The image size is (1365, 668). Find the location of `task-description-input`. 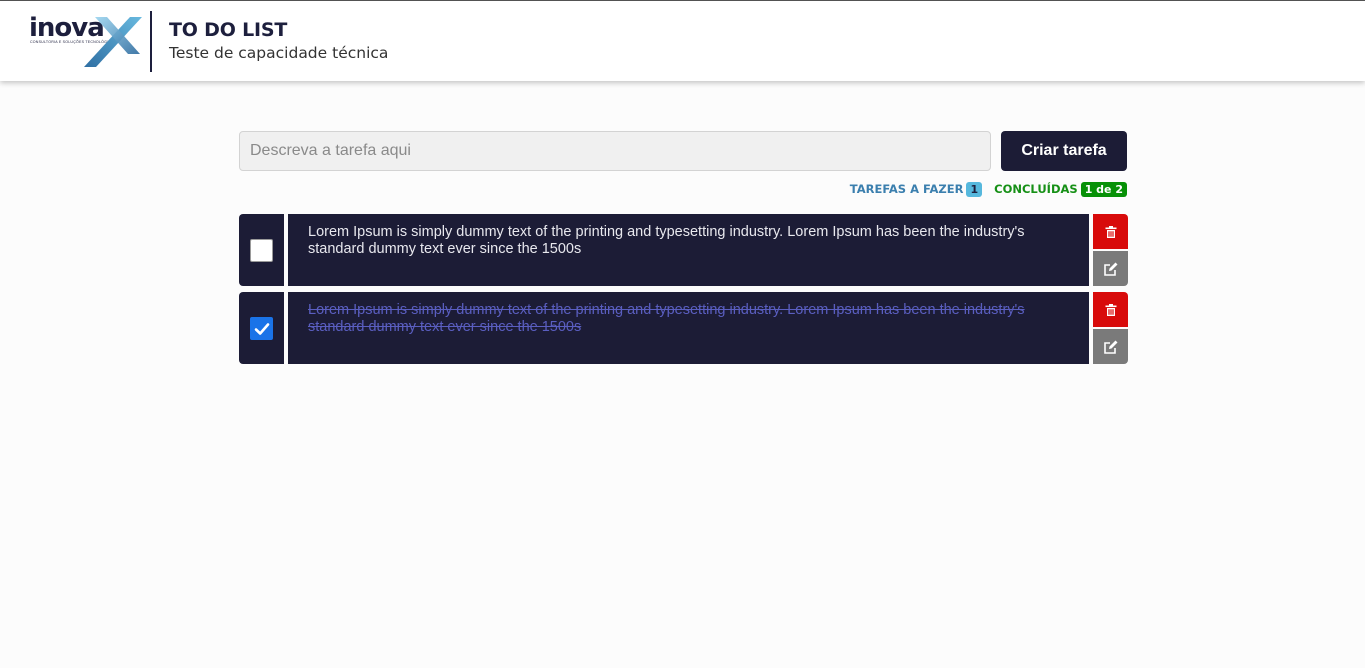

task-description-input is located at coordinates (615, 151).